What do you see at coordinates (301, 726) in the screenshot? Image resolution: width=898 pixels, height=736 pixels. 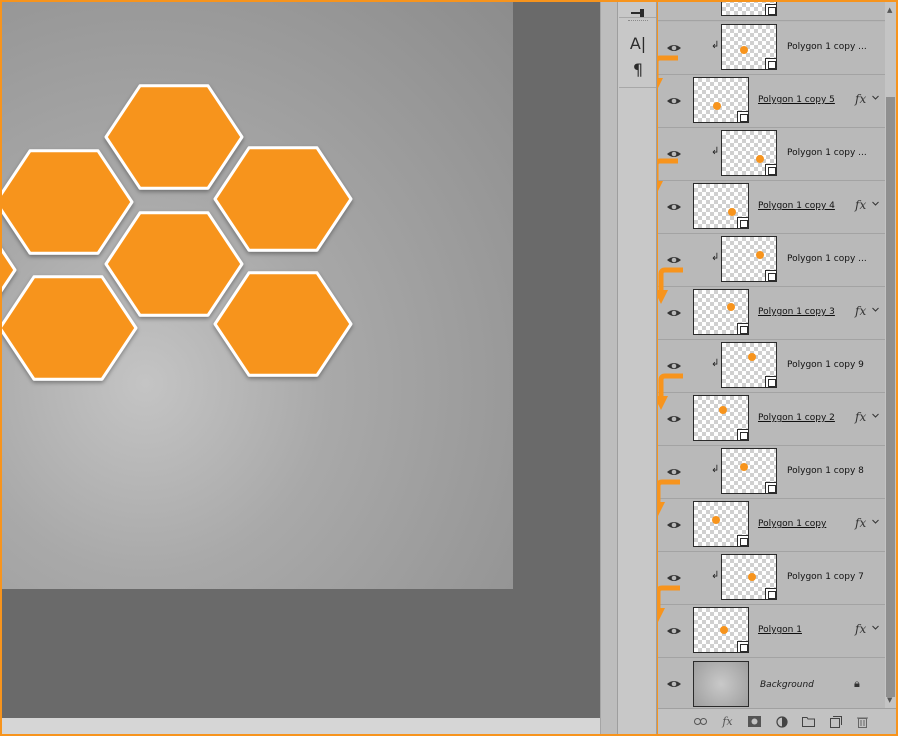 I see `canvas-horizontal-scrollbar` at bounding box center [301, 726].